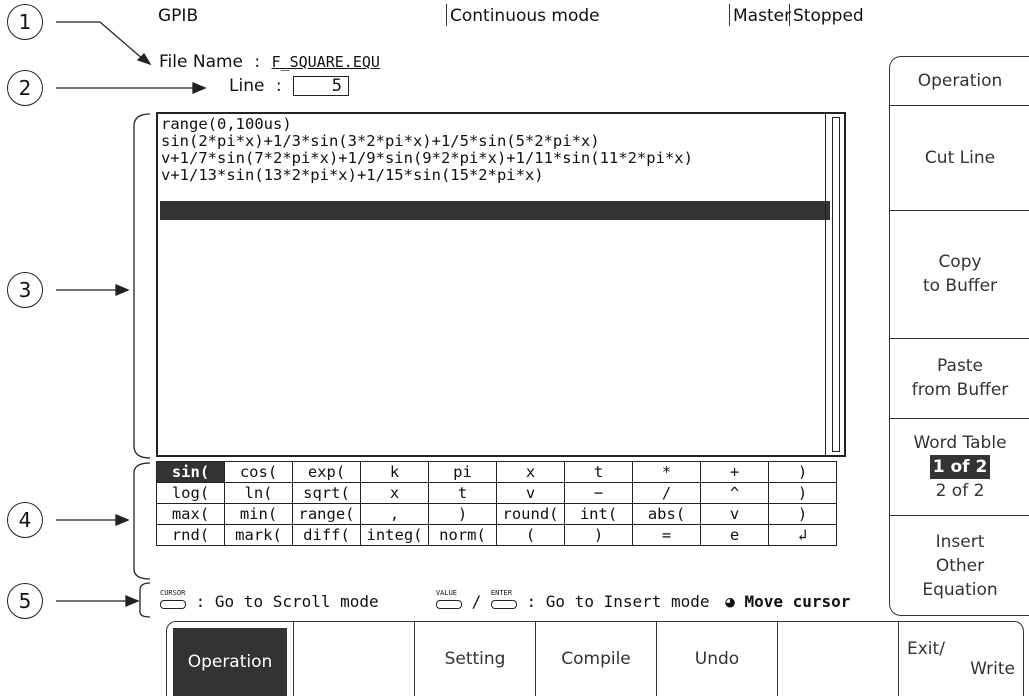  Describe the element at coordinates (394, 535) in the screenshot. I see `word-cell: integ(` at that location.